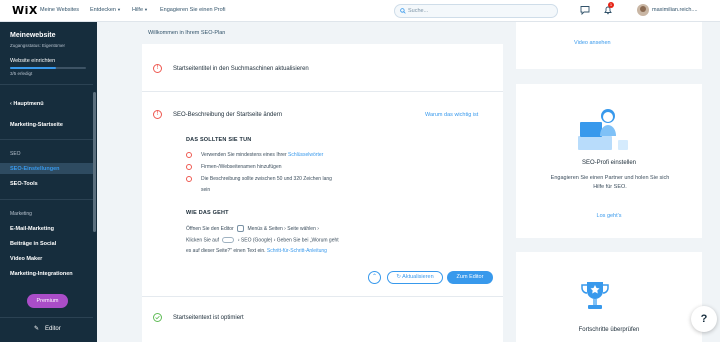 This screenshot has width=720, height=342. What do you see at coordinates (398, 277) in the screenshot?
I see `refresh-icon: ↻` at bounding box center [398, 277].